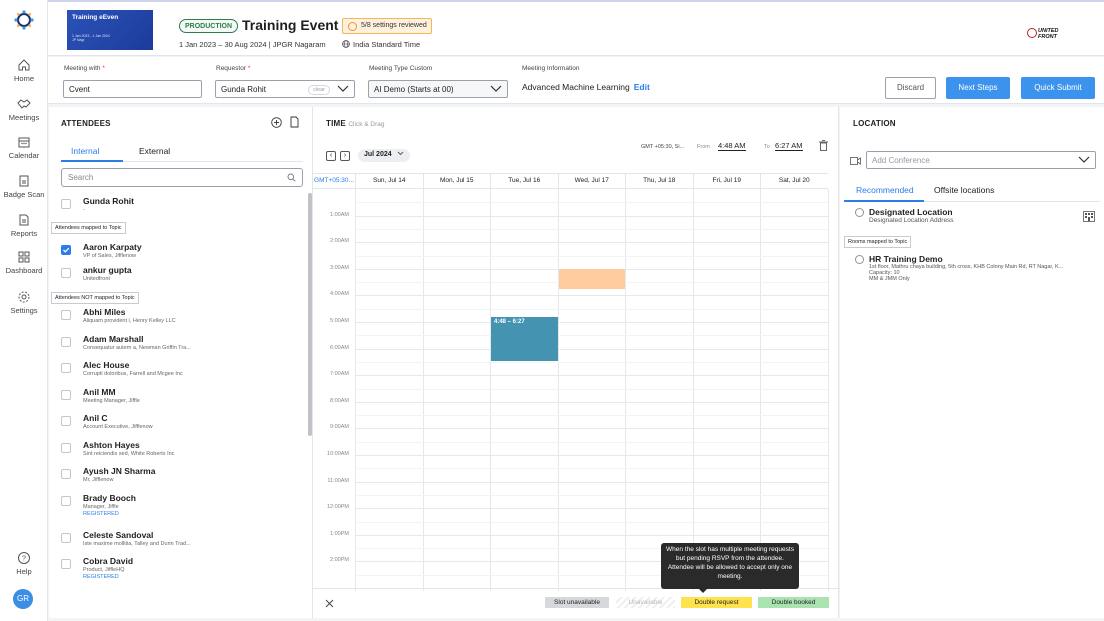 The image size is (1104, 621). I want to click on next-week-button: ›, so click(345, 156).